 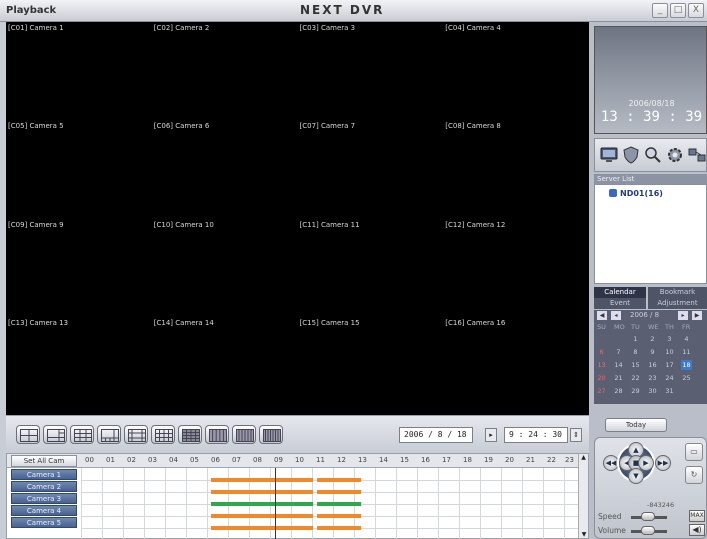 What do you see at coordinates (190, 434) in the screenshot?
I see `layout-4x4-button` at bounding box center [190, 434].